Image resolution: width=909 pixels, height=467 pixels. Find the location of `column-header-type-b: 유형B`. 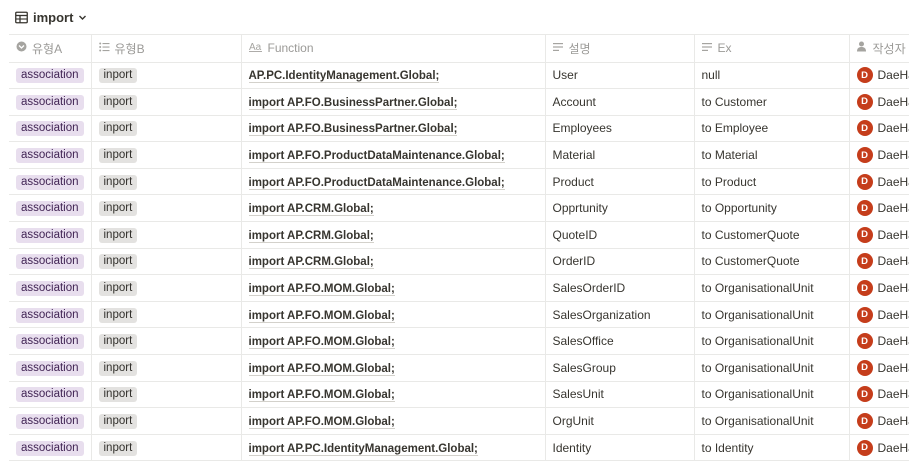

column-header-type-b: 유형B is located at coordinates (166, 48).